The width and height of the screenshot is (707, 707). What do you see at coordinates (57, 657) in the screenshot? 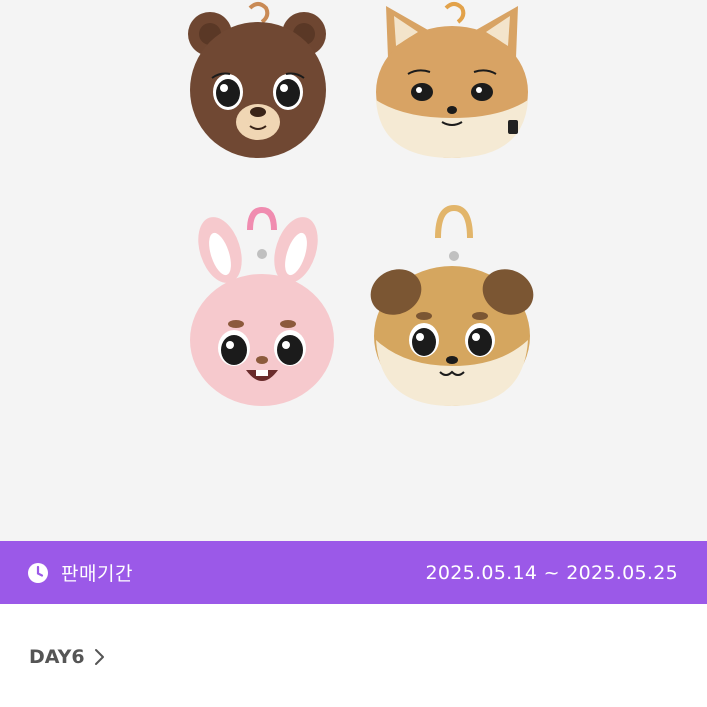
I see `artist-name: DAY6` at bounding box center [57, 657].